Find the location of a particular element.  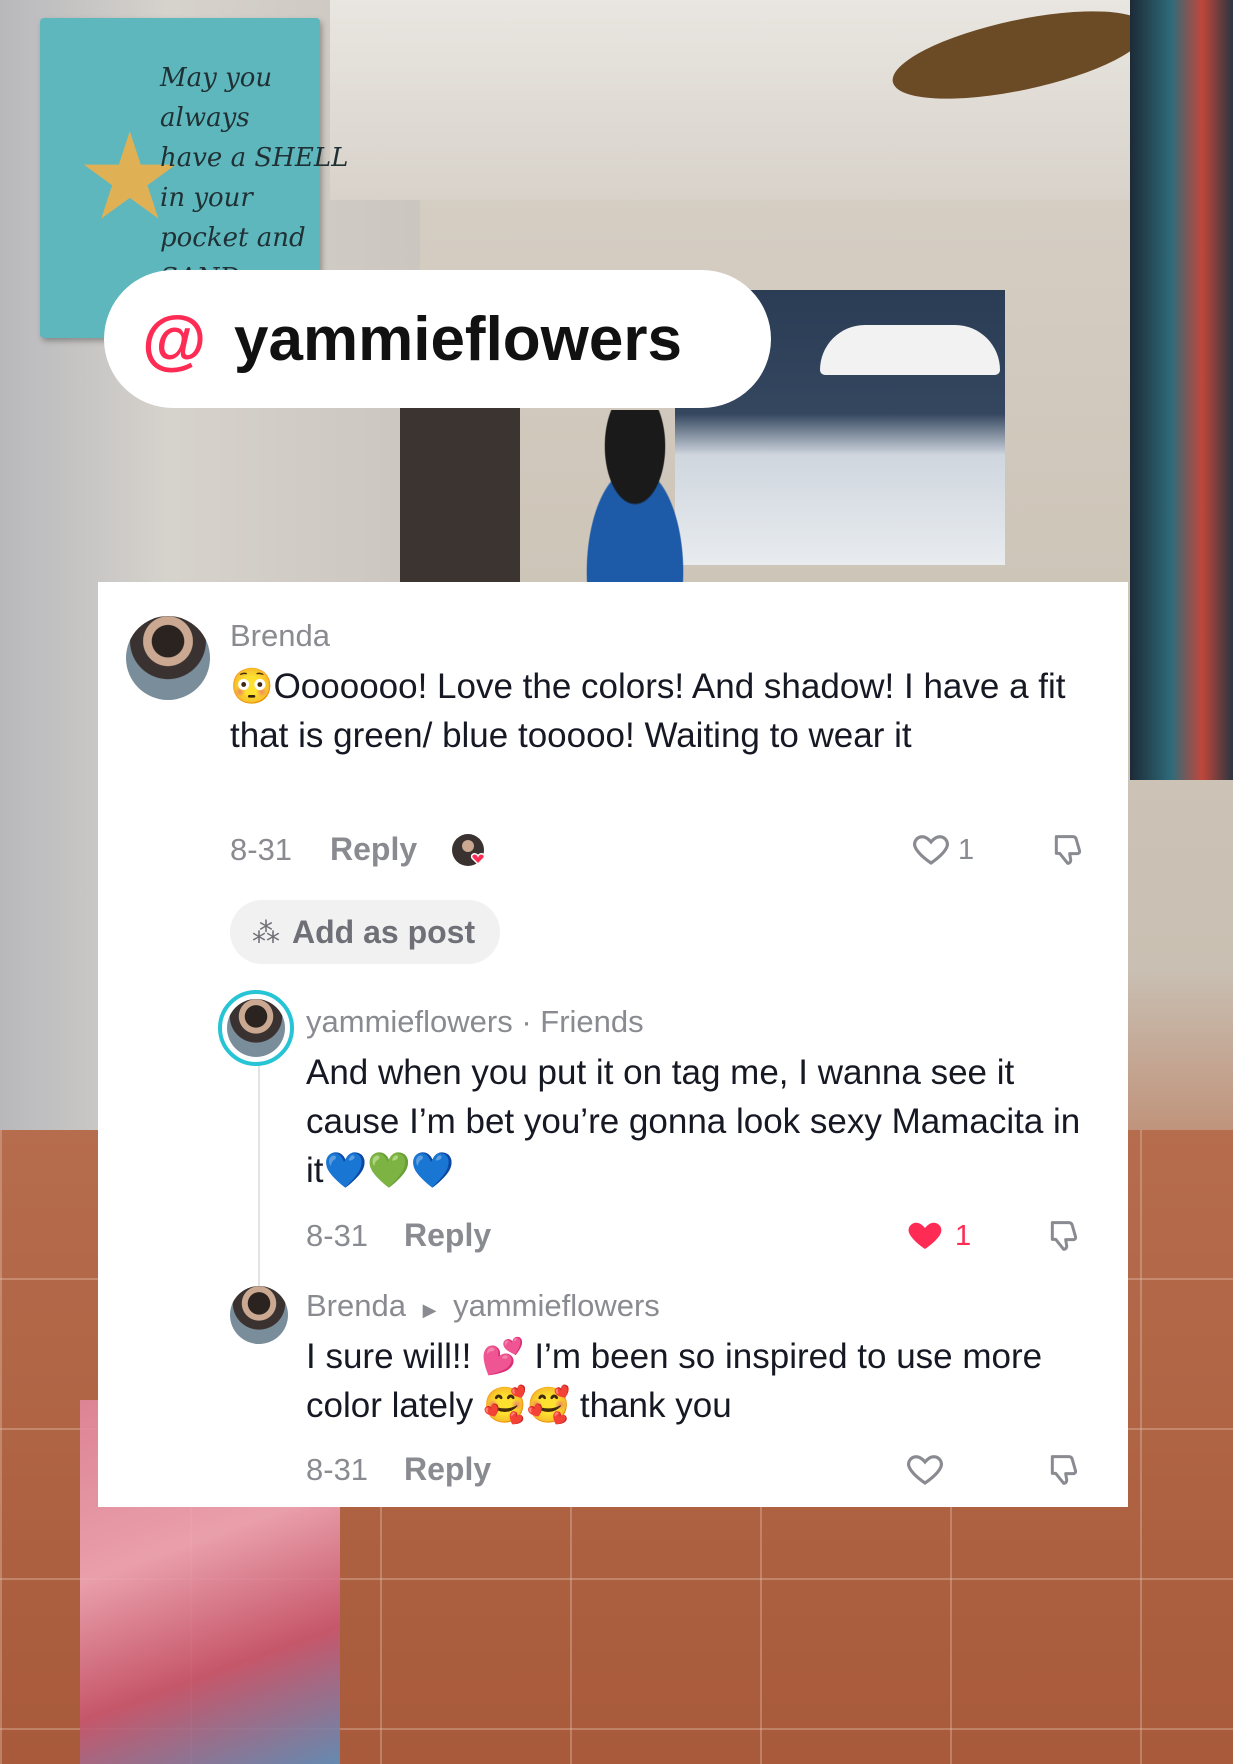

add-as-post-button: ⁂ Add as post is located at coordinates (365, 932).